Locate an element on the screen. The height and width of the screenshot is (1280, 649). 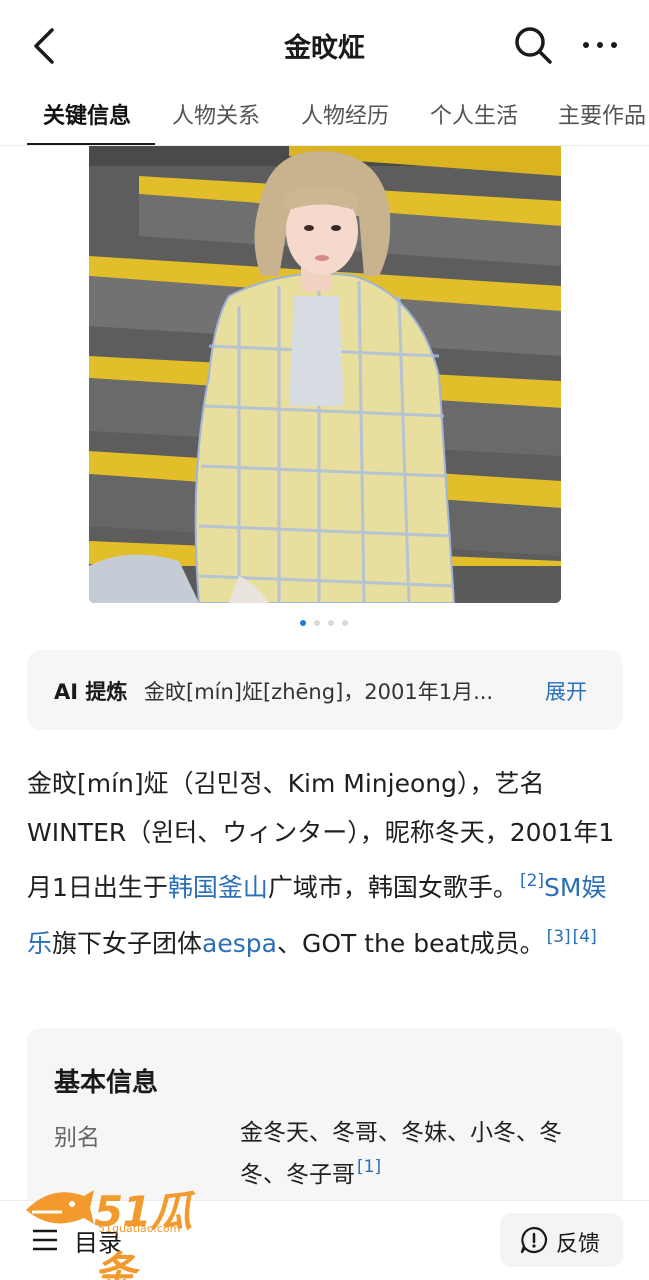
aespa-link: aespa is located at coordinates (239, 943).